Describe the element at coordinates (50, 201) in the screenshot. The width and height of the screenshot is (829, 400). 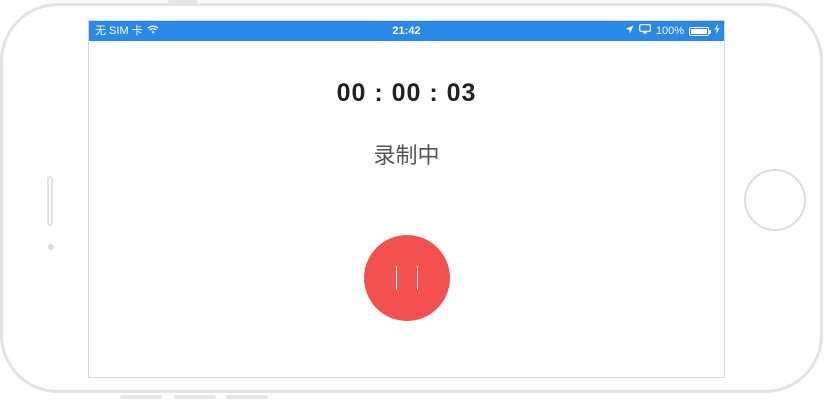
I see `earpiece-speaker` at that location.